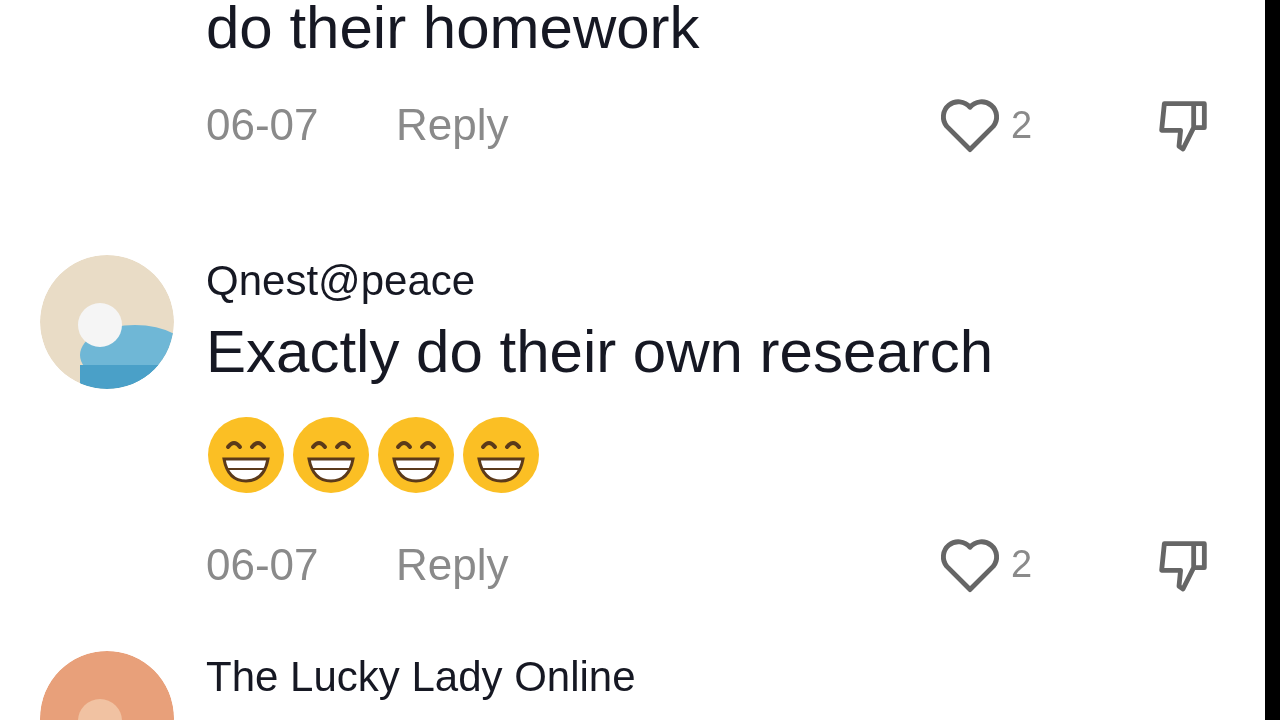  I want to click on username: Qnest@peace, so click(710, 281).